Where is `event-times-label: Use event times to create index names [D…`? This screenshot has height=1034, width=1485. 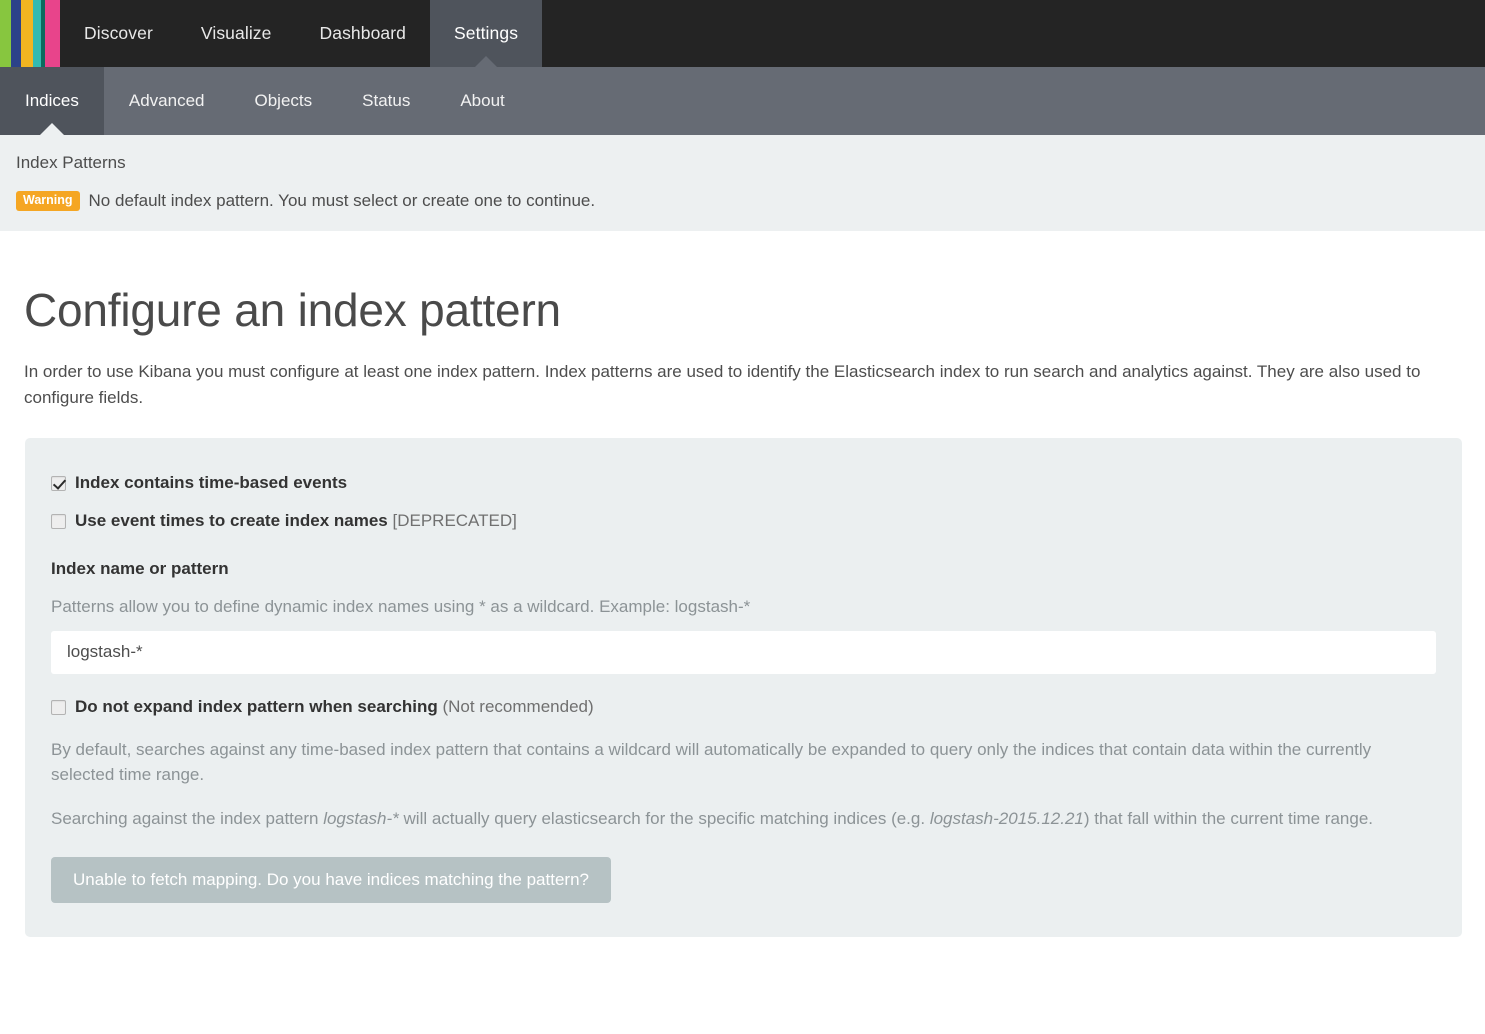 event-times-label: Use event times to create index names [D… is located at coordinates (296, 521).